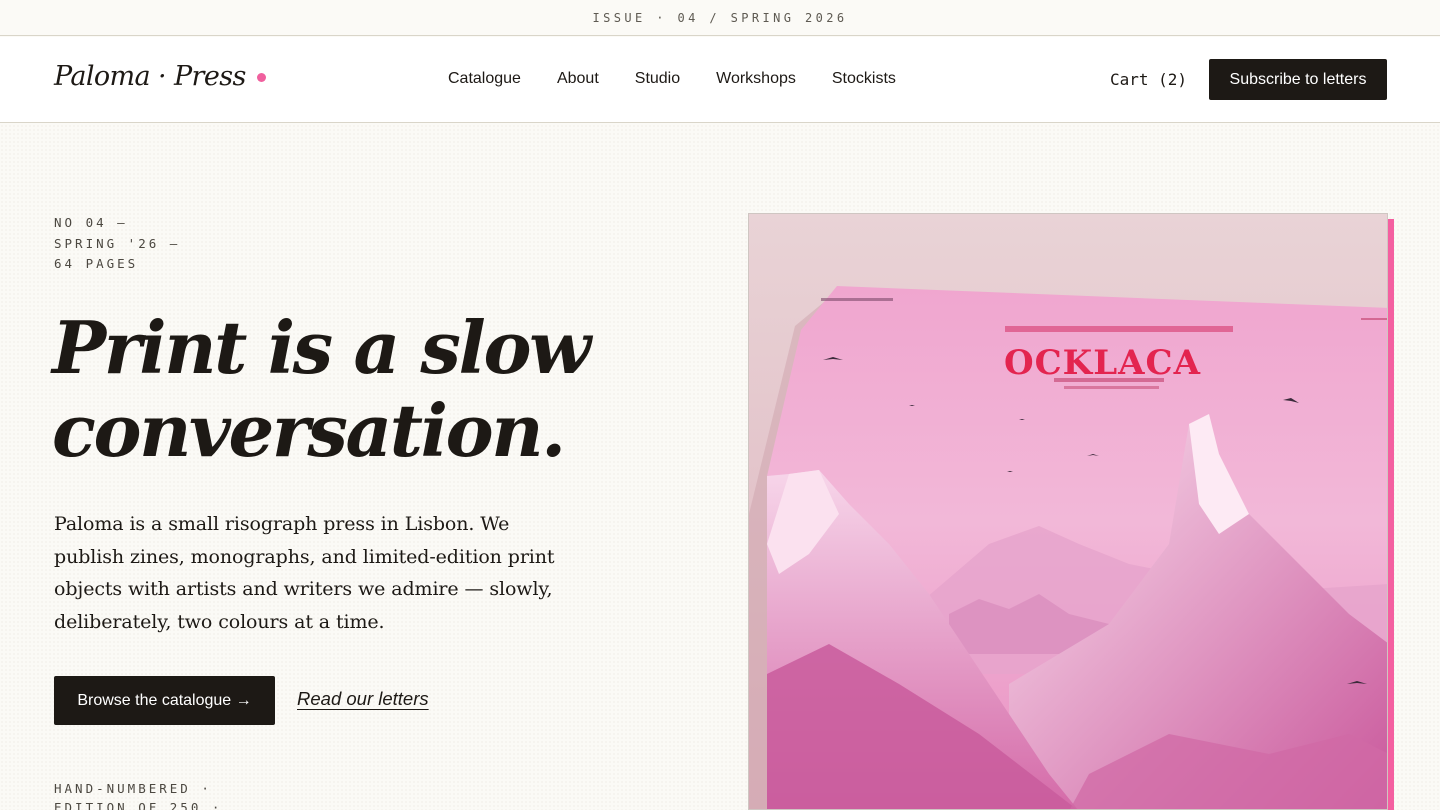 This screenshot has height=810, width=1440. I want to click on issue-meta-line: SPRING '26 —, so click(117, 243).